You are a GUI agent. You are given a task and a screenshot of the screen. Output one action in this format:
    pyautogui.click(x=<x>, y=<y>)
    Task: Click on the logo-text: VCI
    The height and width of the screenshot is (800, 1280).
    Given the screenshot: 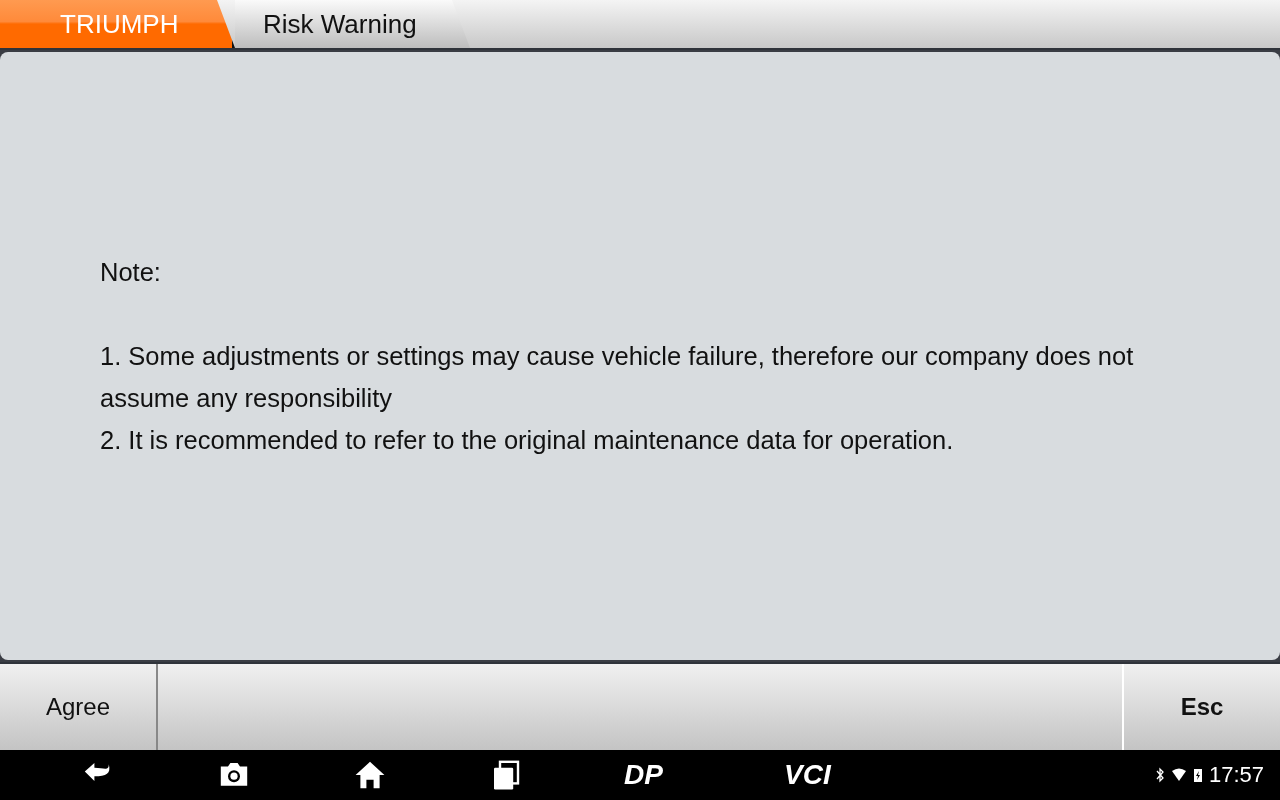 What is the action you would take?
    pyautogui.click(x=814, y=775)
    